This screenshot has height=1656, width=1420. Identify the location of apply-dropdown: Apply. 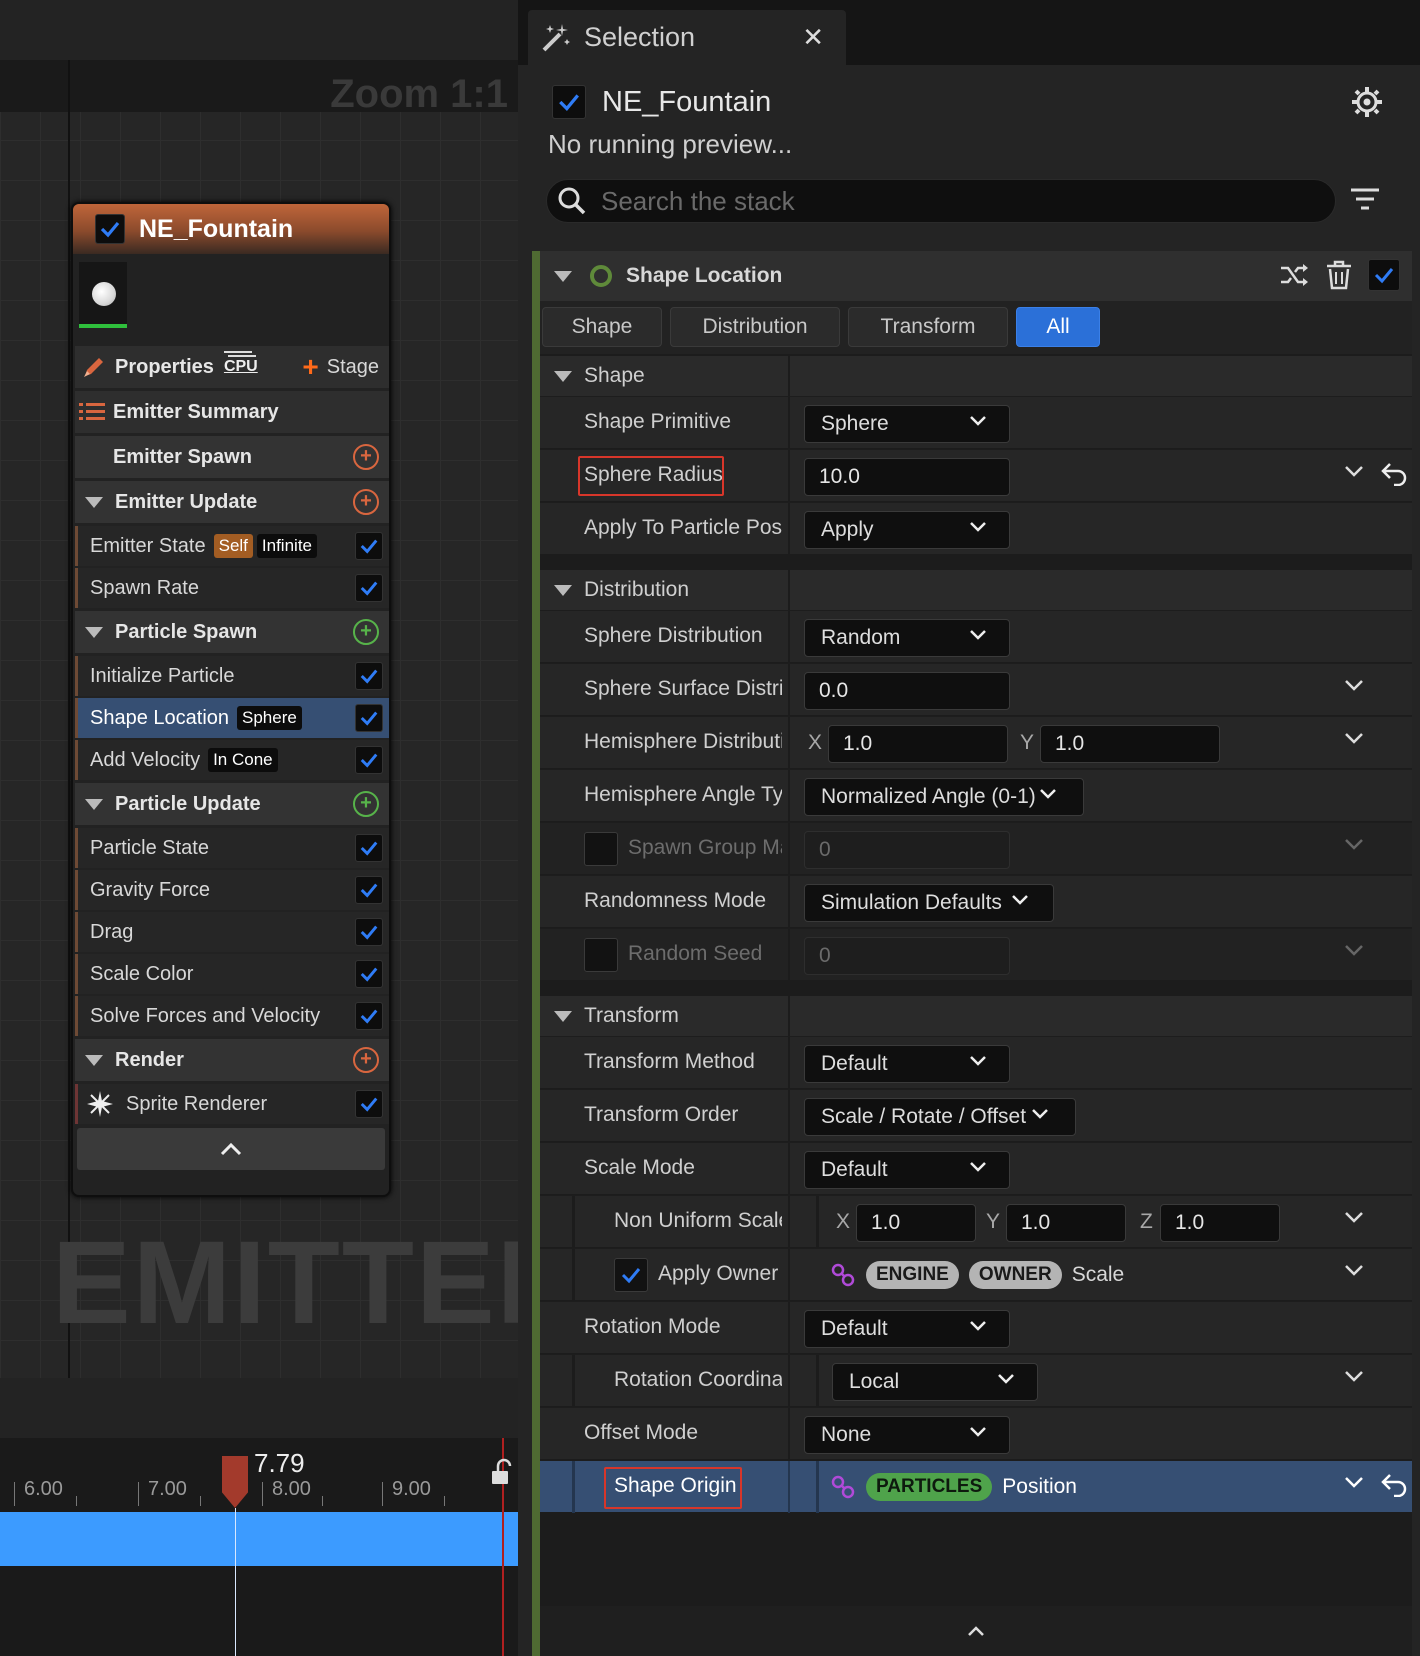
(907, 530).